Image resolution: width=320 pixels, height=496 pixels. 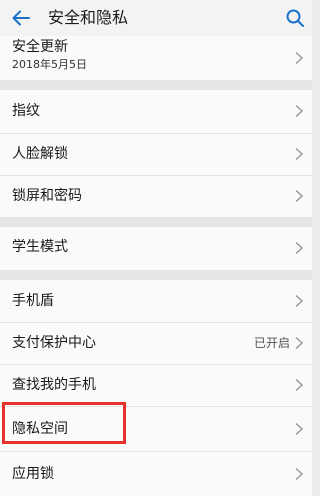 I want to click on status-value: 已开启, so click(x=271, y=343).